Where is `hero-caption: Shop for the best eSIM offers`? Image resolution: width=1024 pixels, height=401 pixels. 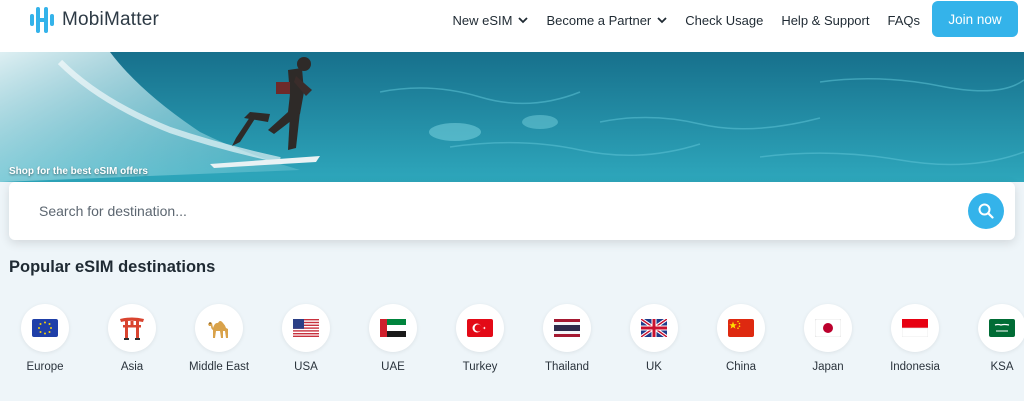
hero-caption: Shop for the best eSIM offers is located at coordinates (78, 171).